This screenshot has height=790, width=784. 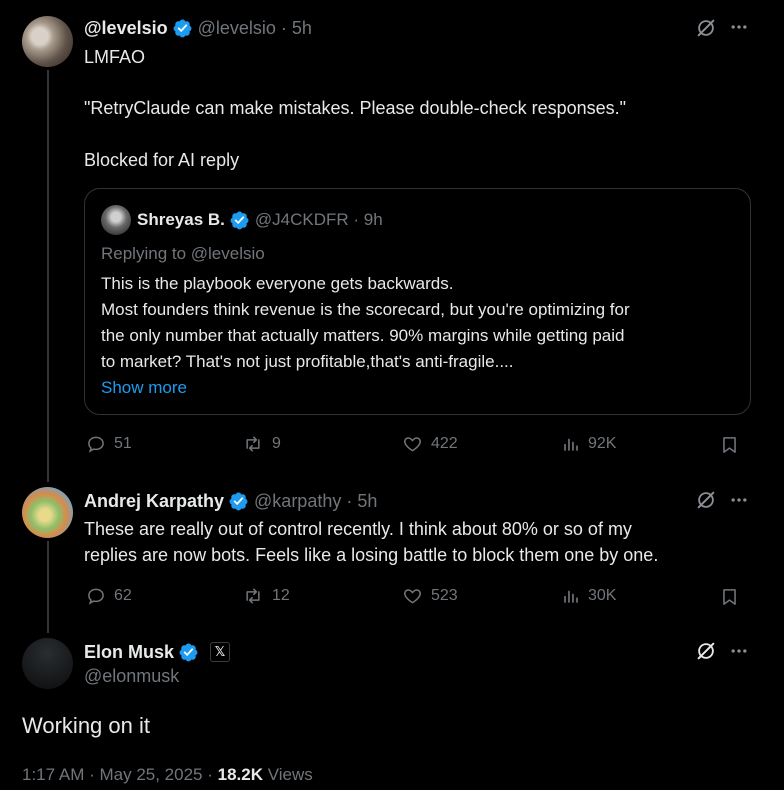 I want to click on views-count: 30K, so click(x=602, y=595).